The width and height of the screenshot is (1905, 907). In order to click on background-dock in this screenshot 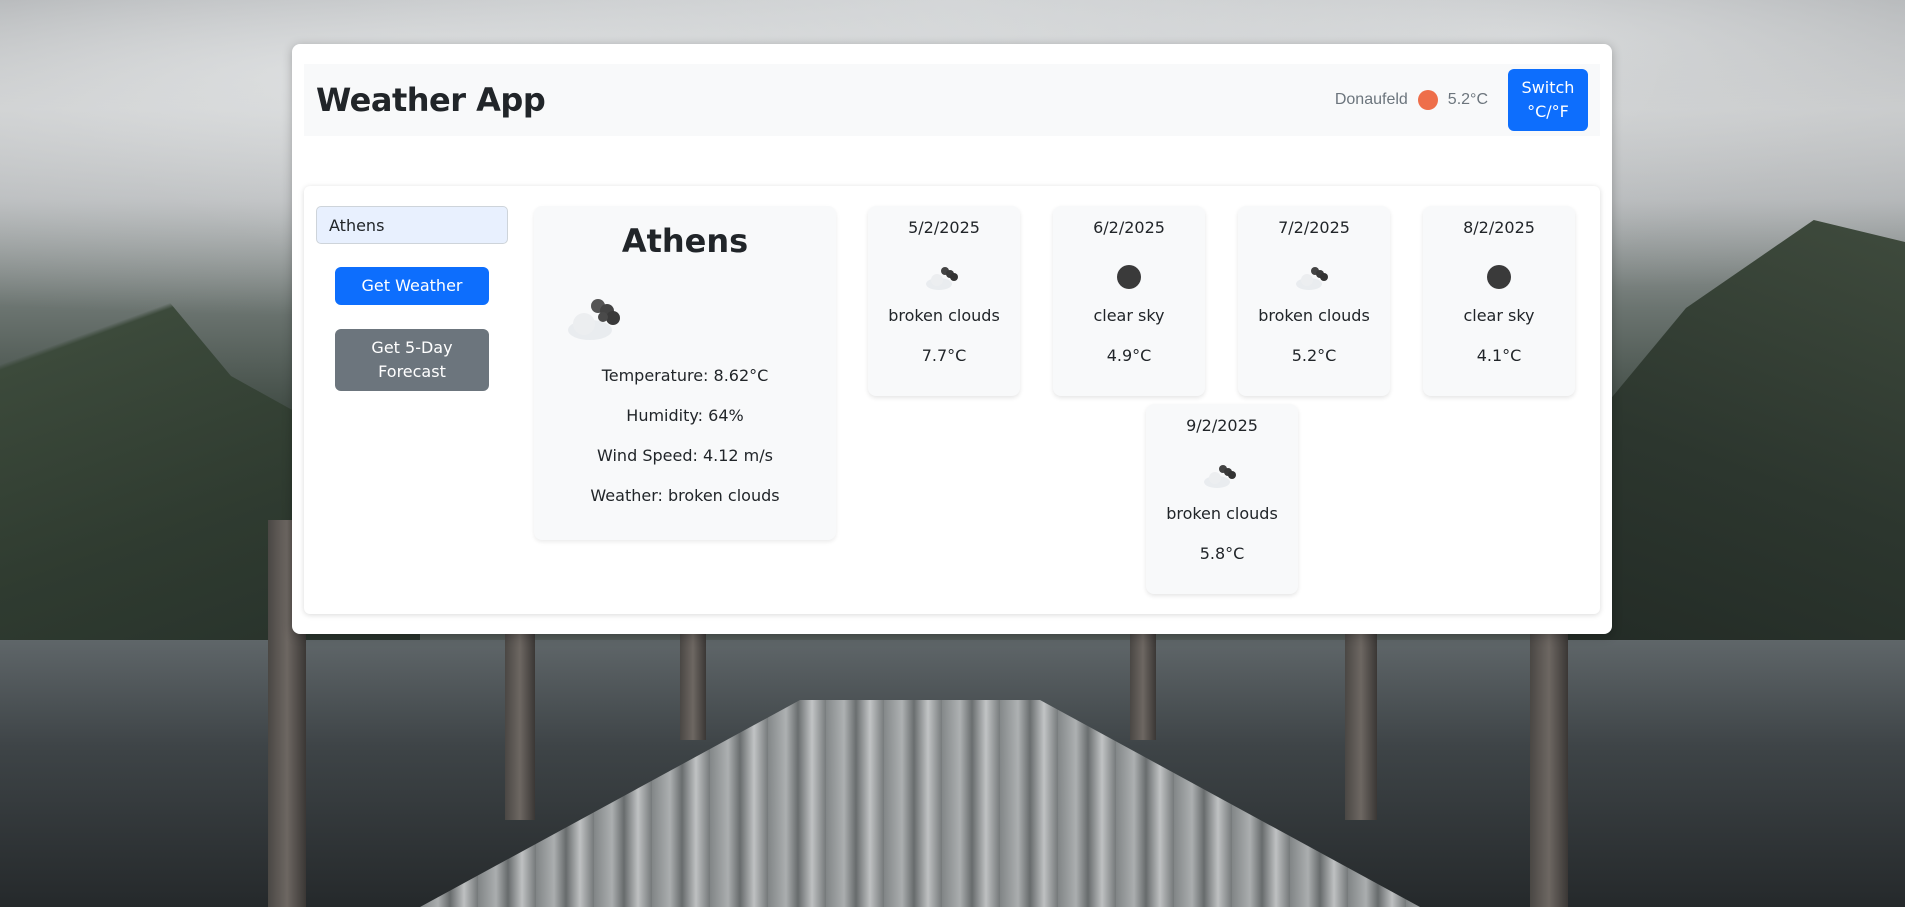, I will do `click(920, 803)`.